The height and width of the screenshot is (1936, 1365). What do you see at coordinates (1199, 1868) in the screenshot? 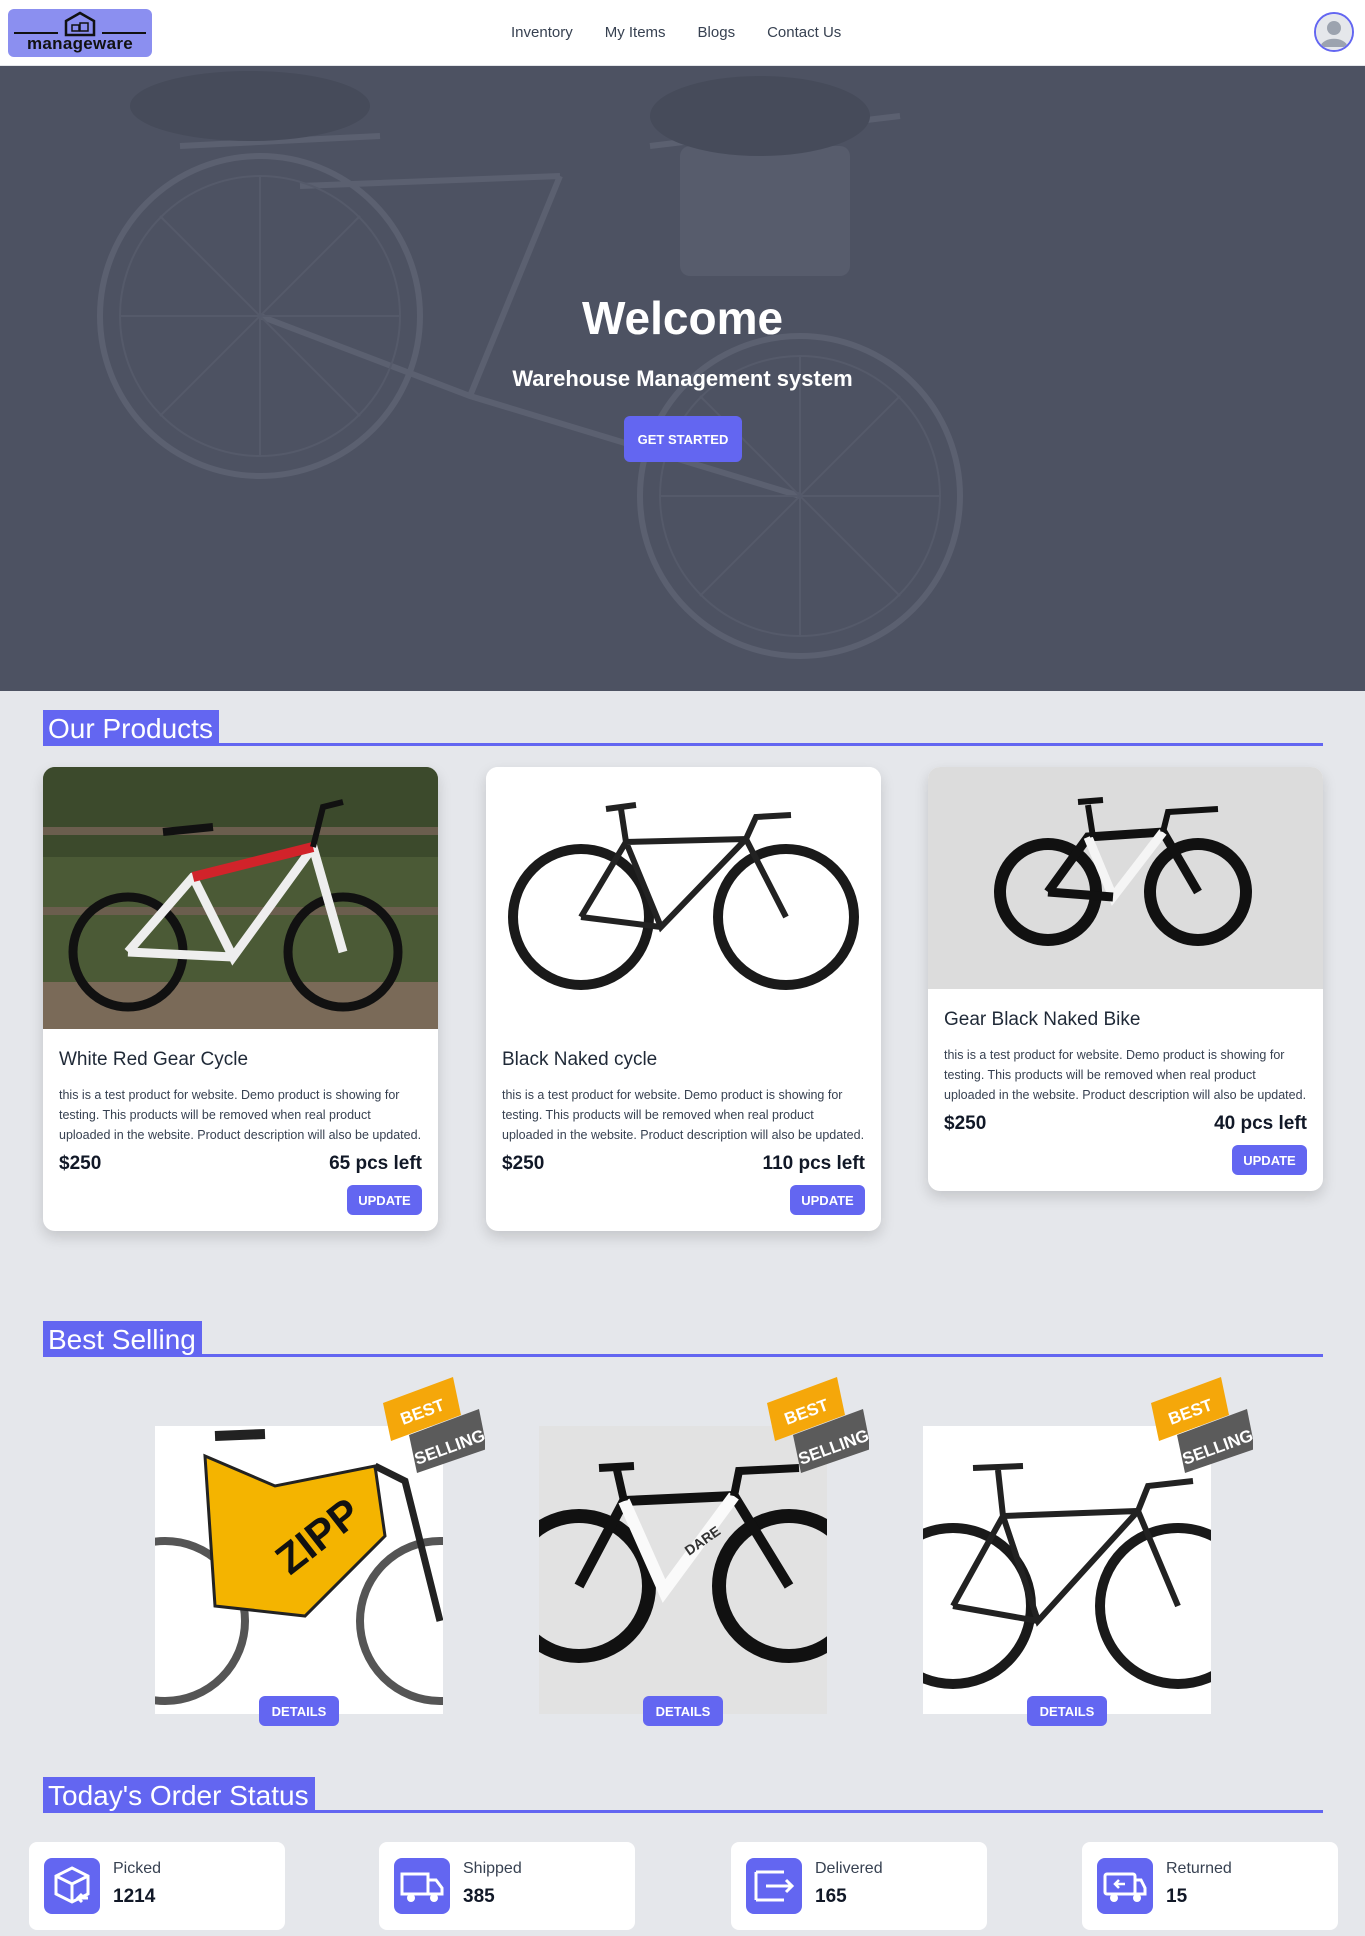
I see `status-label: Returned` at bounding box center [1199, 1868].